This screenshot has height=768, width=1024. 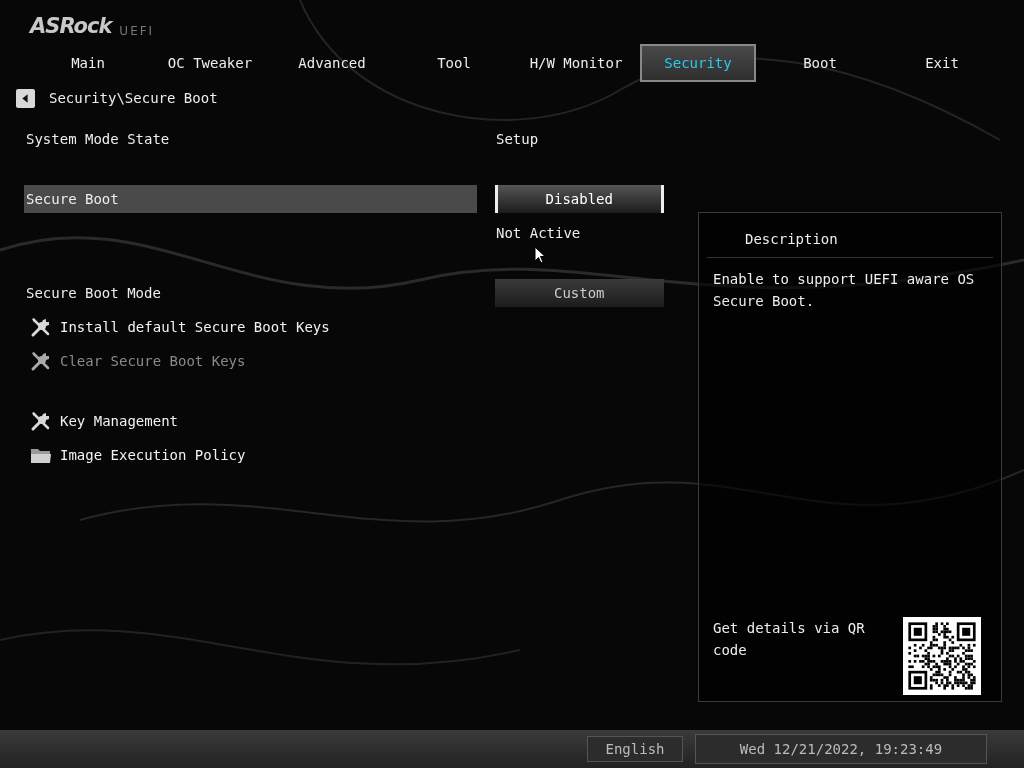 I want to click on option-button: Custom, so click(x=579, y=293).